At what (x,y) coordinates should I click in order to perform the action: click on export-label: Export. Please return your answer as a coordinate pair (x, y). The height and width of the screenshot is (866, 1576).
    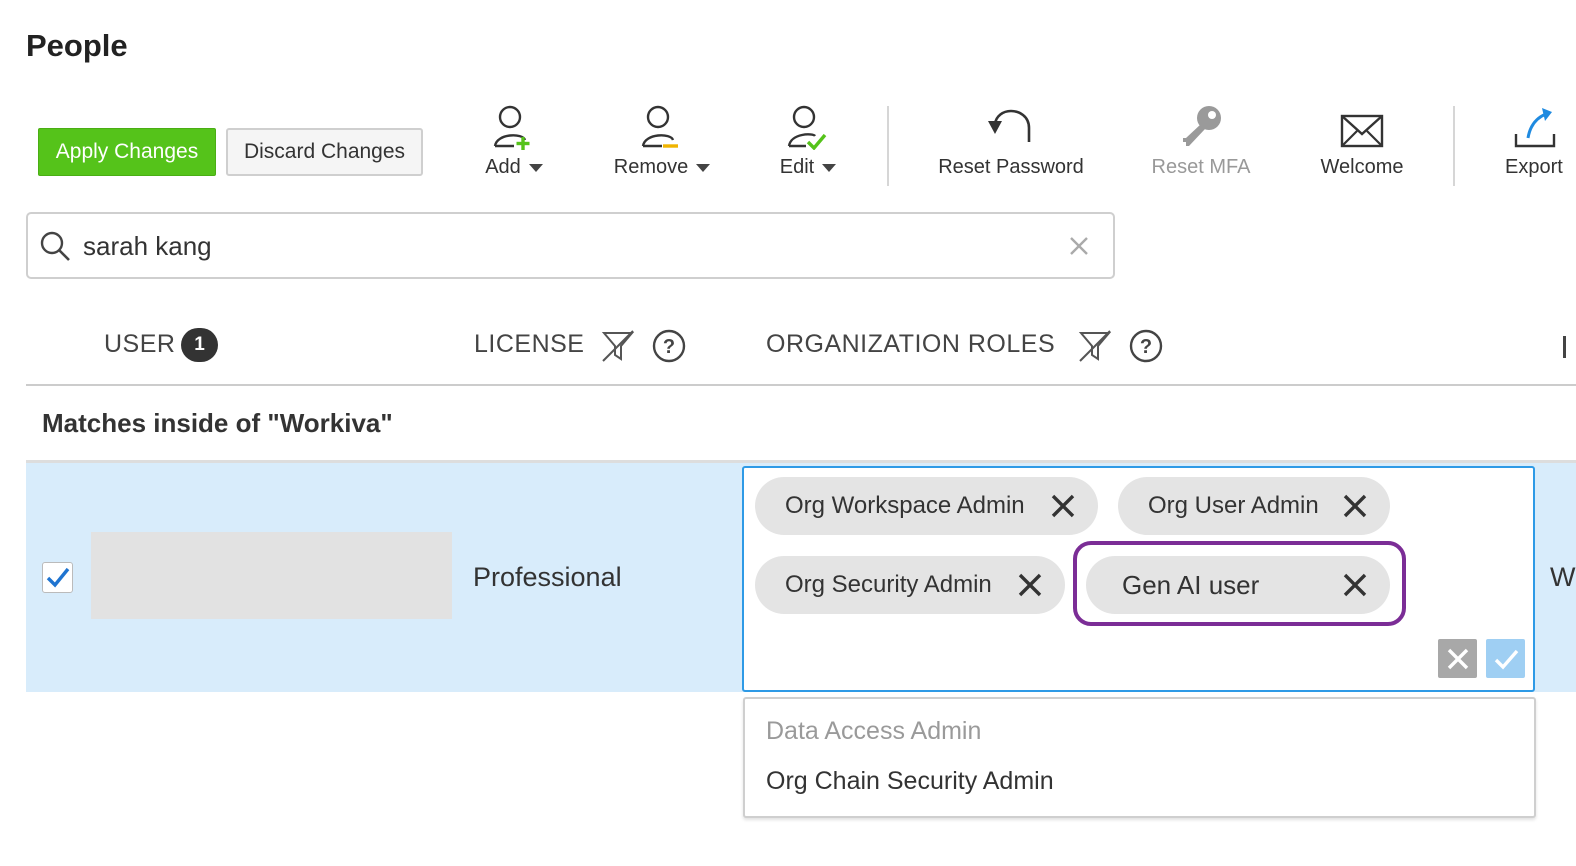
    Looking at the image, I should click on (1534, 167).